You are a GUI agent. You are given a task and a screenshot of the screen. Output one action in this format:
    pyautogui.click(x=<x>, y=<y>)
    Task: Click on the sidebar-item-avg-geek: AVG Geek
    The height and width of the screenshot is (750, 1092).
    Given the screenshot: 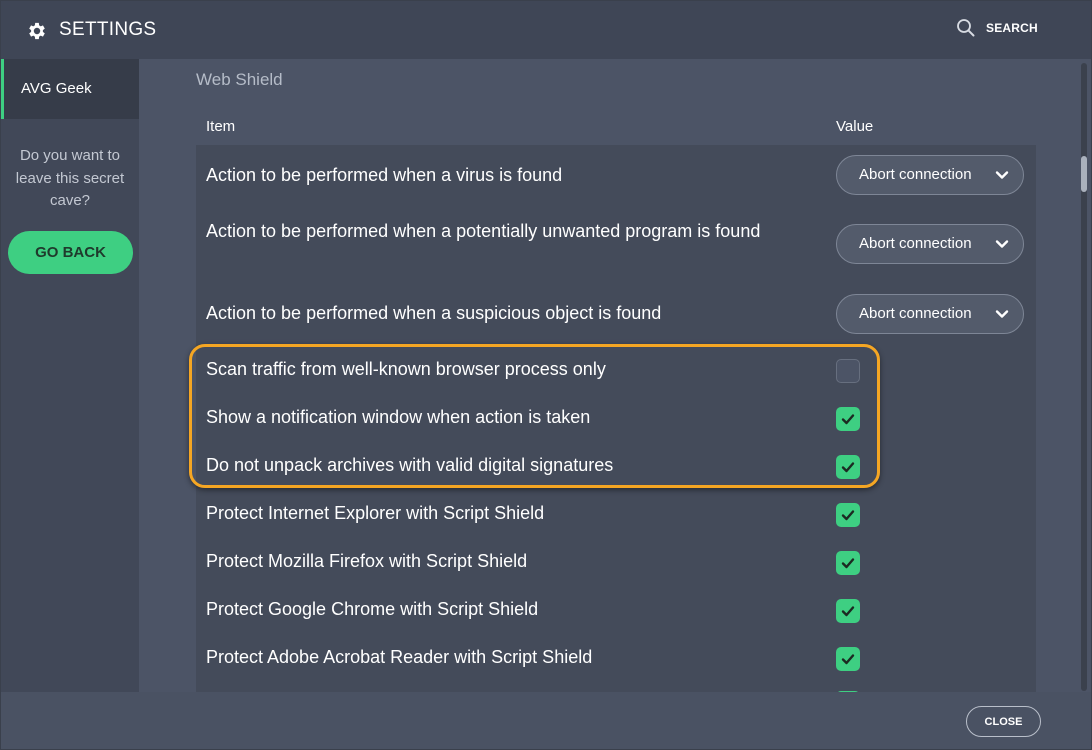 What is the action you would take?
    pyautogui.click(x=70, y=89)
    